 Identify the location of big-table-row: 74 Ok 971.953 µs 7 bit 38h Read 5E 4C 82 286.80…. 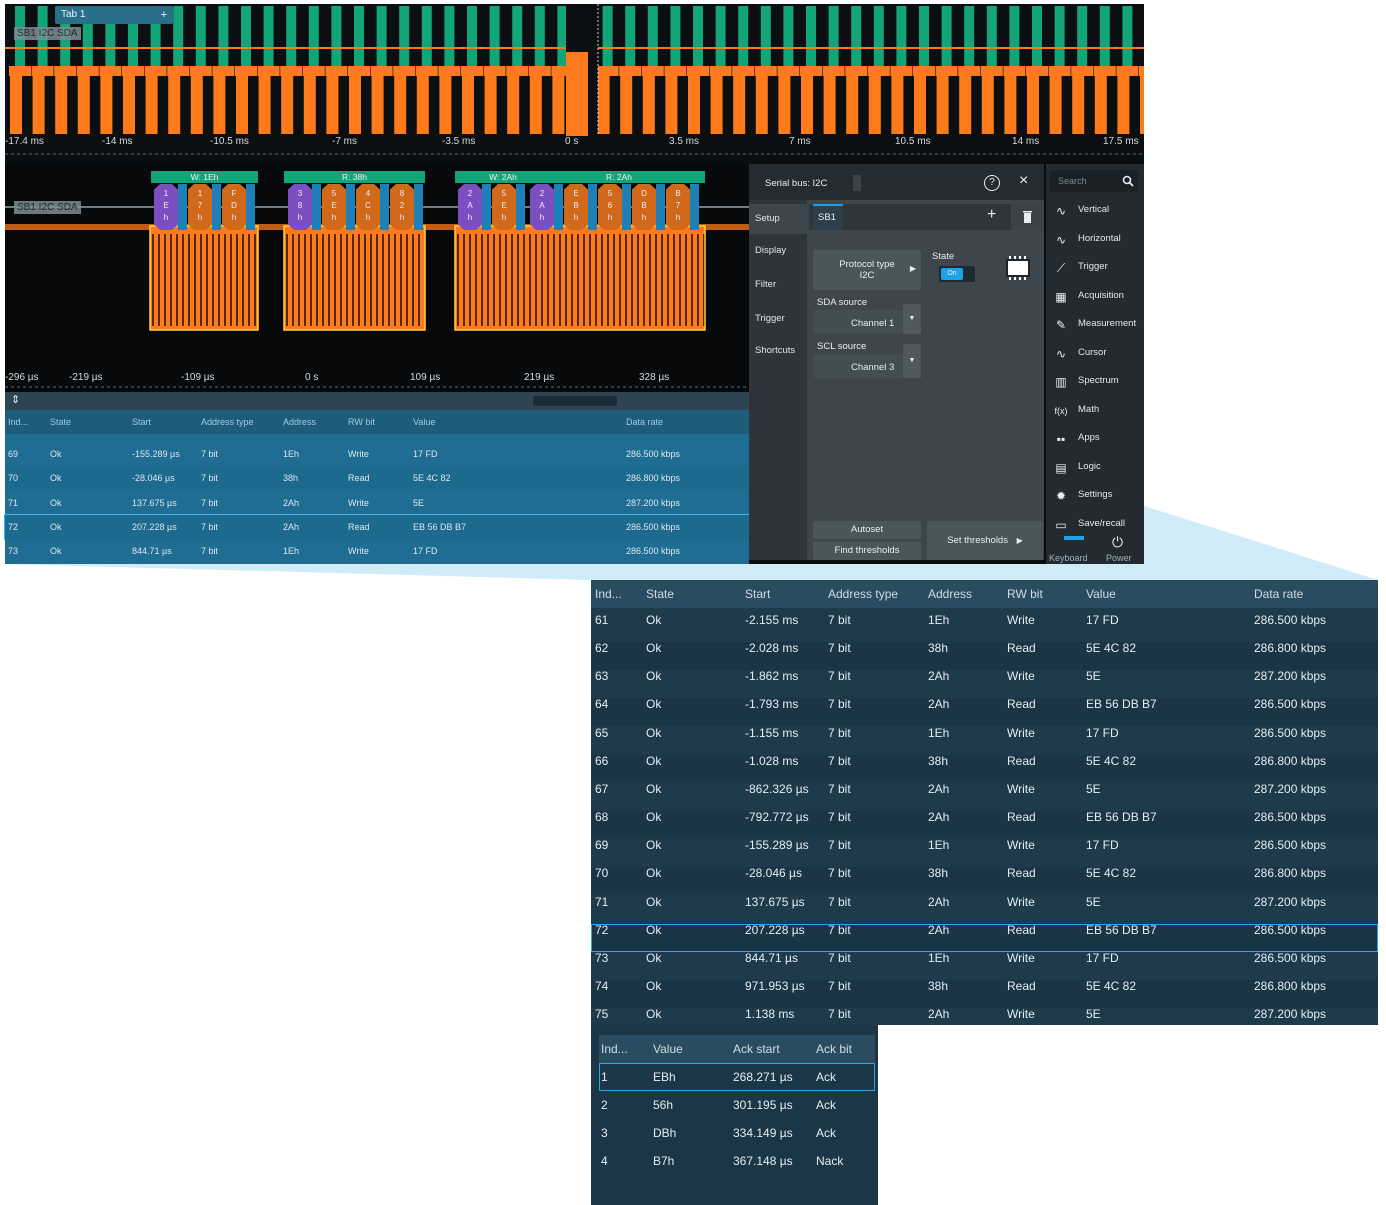
(984, 993).